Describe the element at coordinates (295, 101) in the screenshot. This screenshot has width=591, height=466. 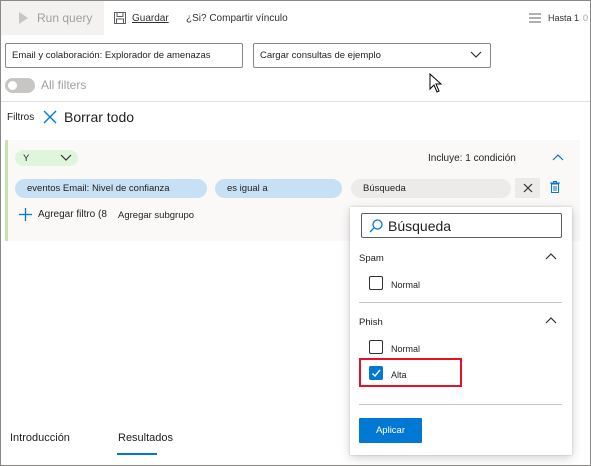
I see `divider` at that location.